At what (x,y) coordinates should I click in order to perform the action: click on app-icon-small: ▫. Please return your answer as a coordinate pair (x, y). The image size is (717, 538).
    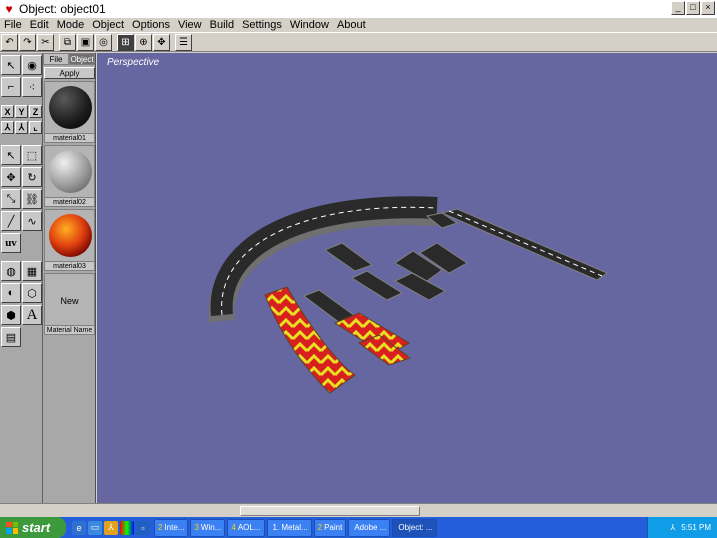
    Looking at the image, I should click on (143, 527).